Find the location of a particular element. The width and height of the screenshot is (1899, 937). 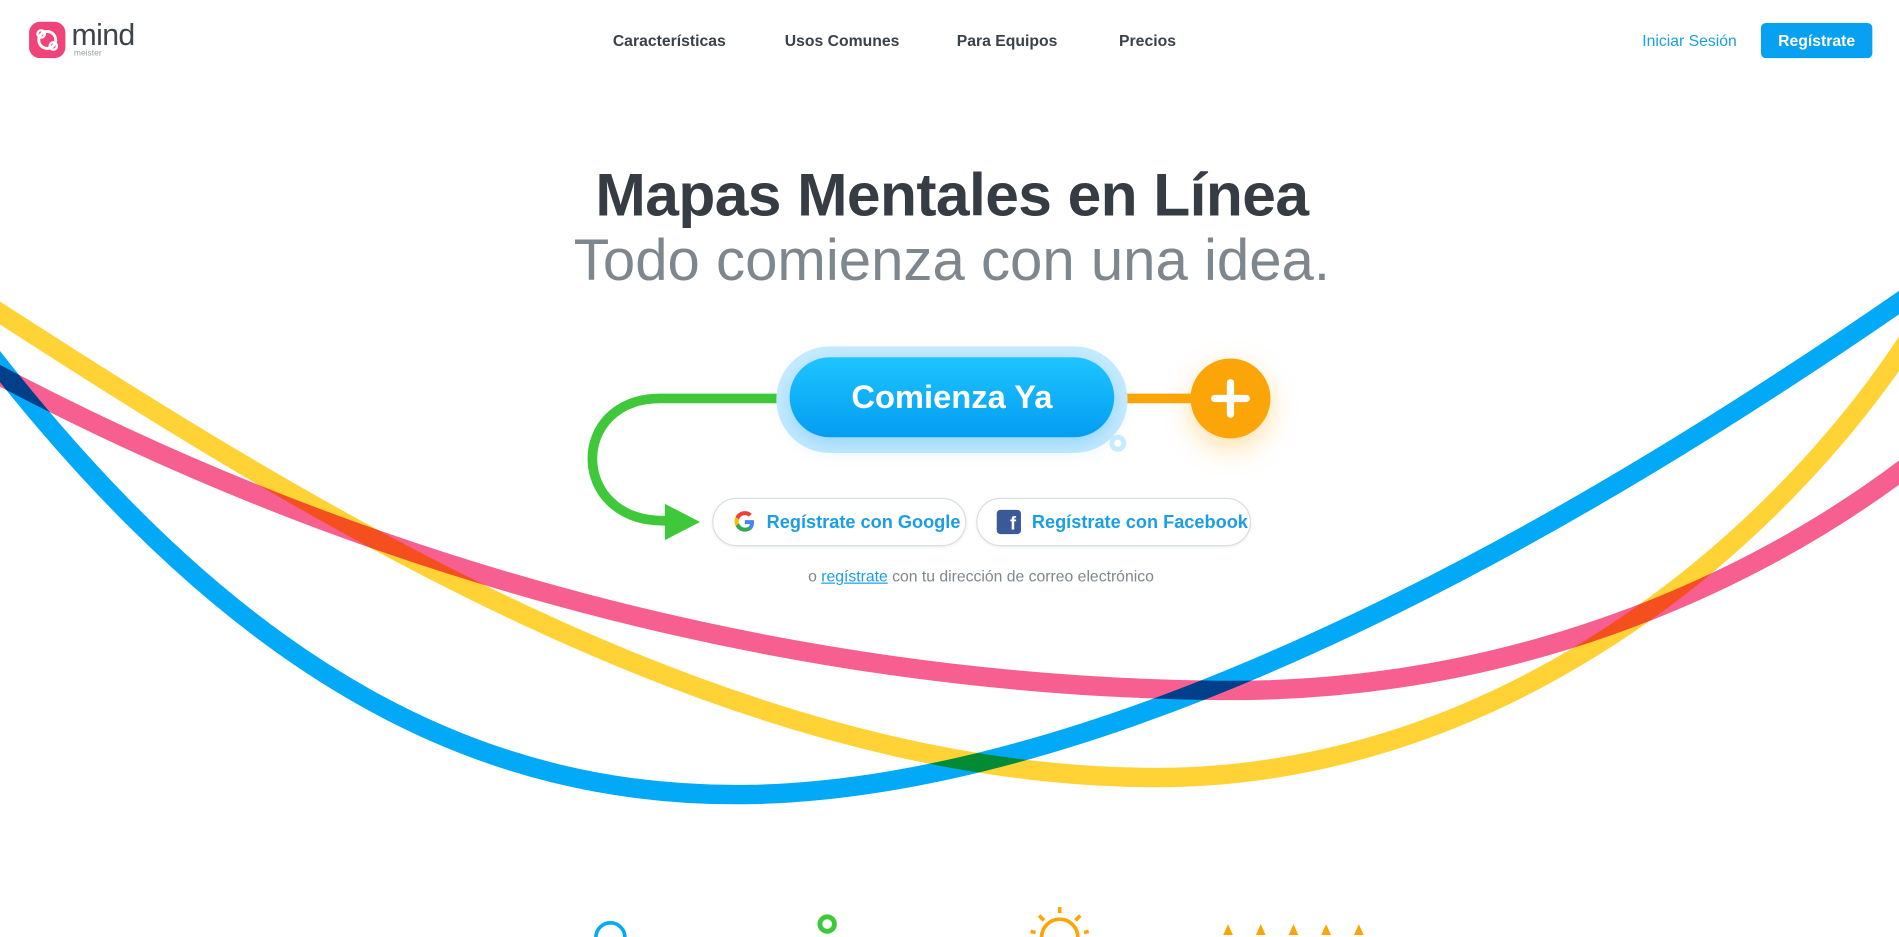

cta-connector-knob is located at coordinates (1118, 443).